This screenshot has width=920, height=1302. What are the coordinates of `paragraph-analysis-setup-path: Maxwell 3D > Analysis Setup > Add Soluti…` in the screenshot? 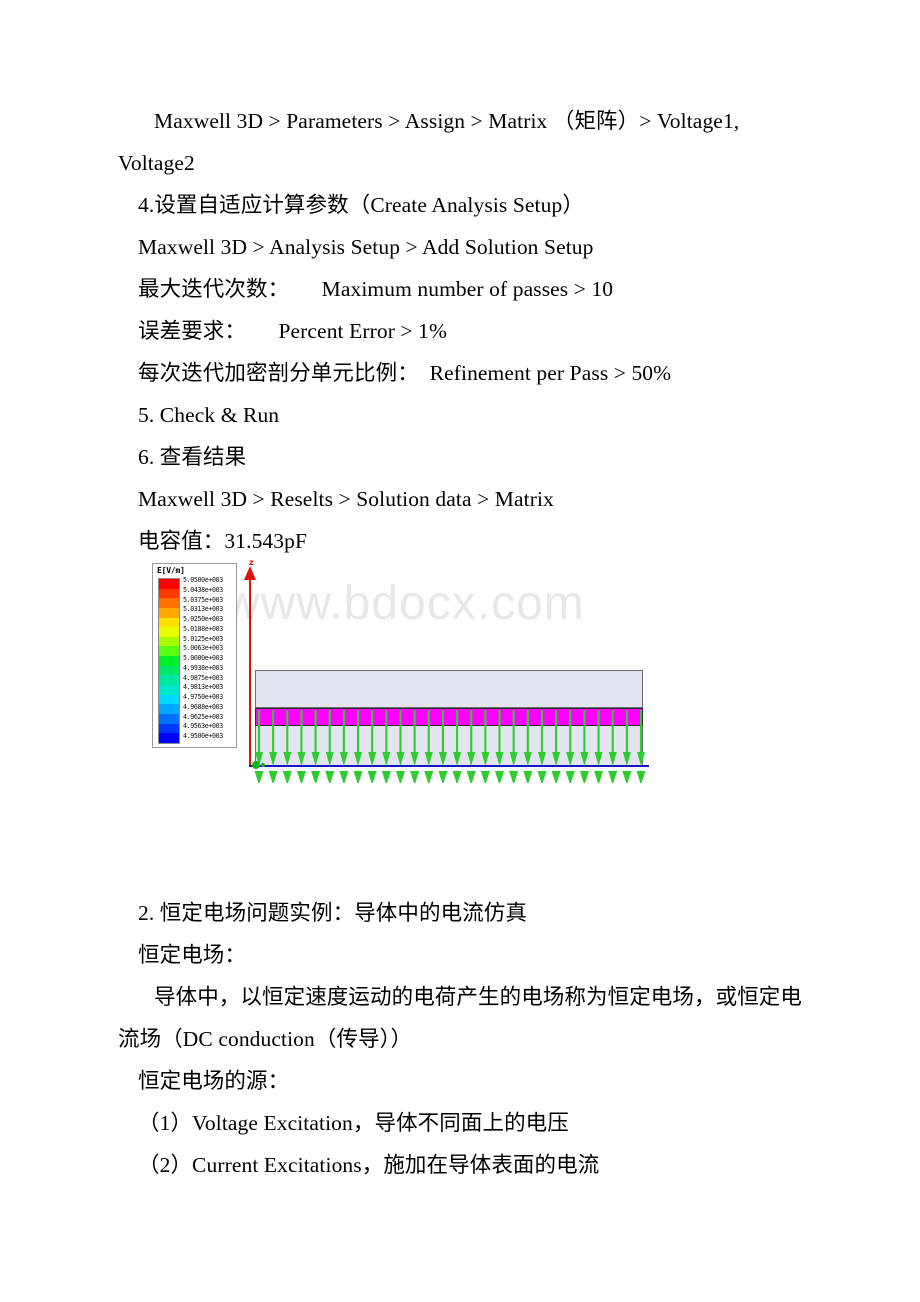 It's located at (366, 247).